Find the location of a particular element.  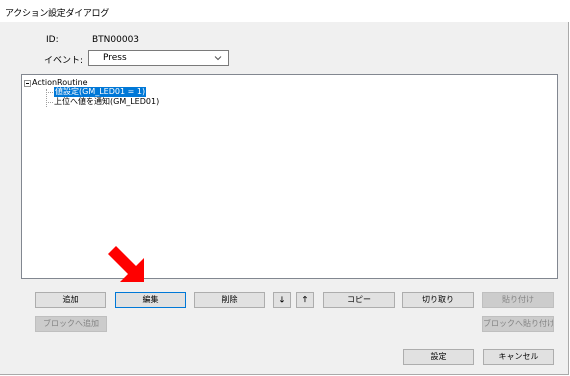

tree-root-action-routine: ActionRoutine is located at coordinates (60, 82).